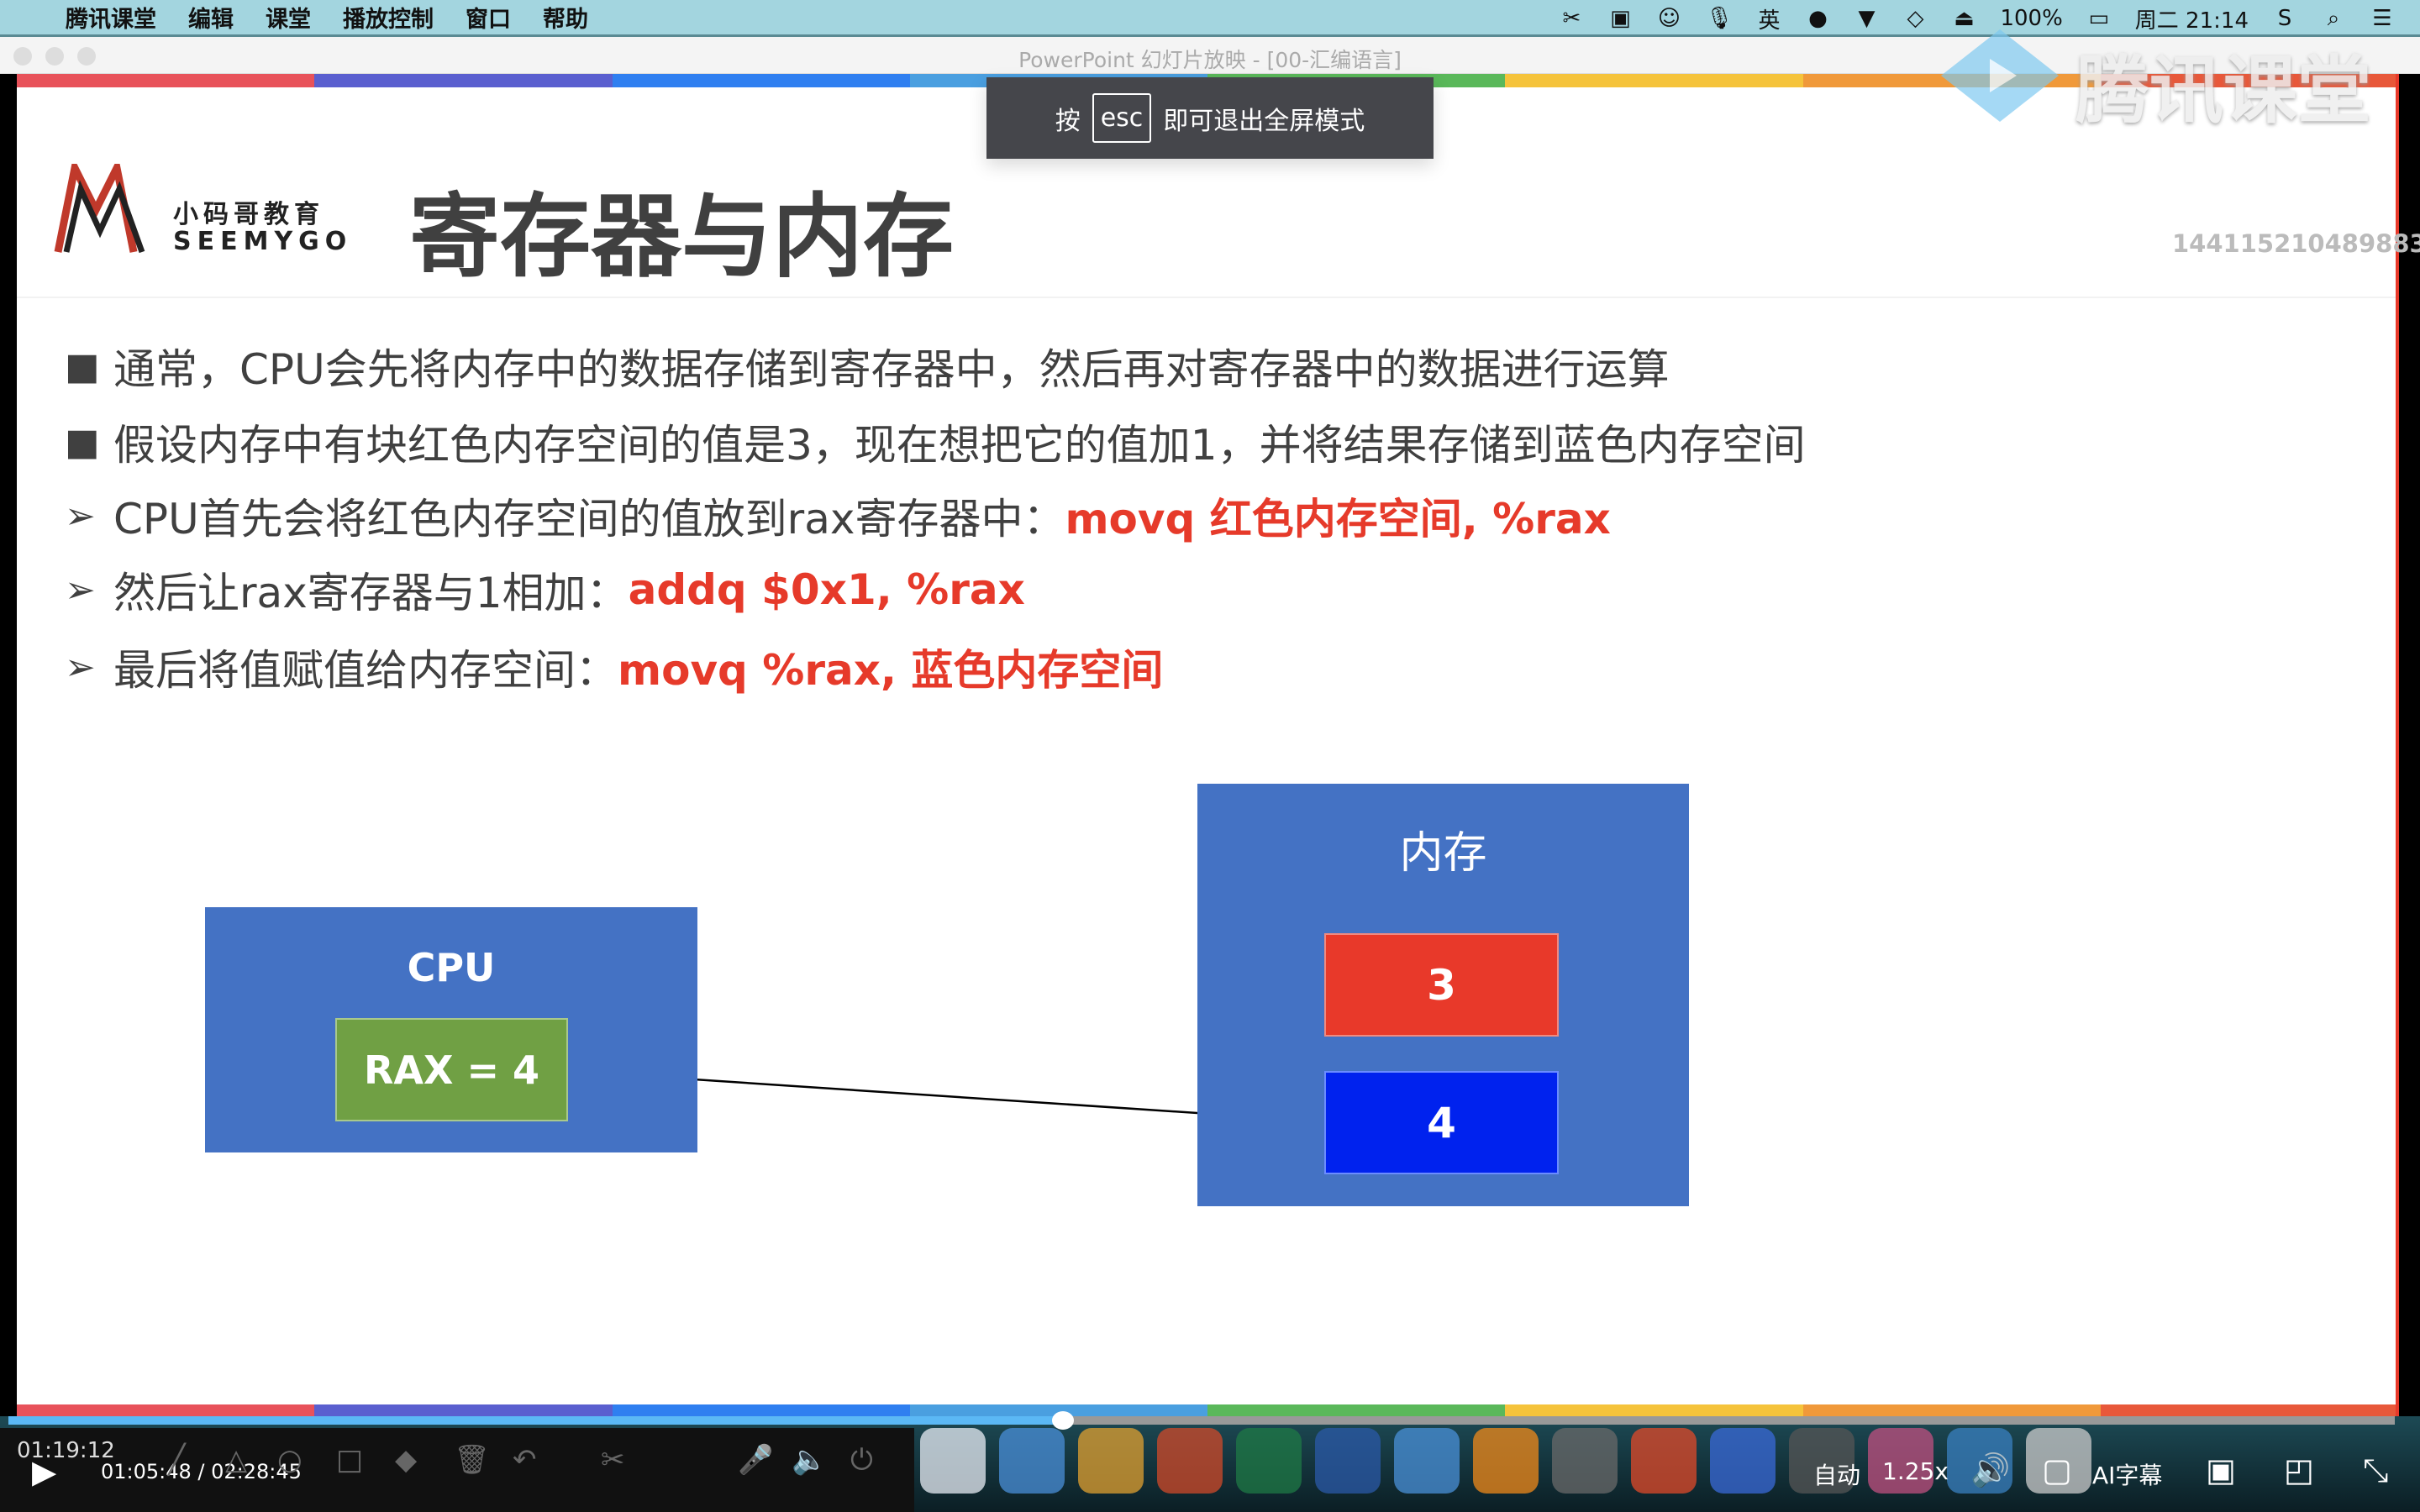  What do you see at coordinates (2299, 1470) in the screenshot?
I see `window-mode-icon: ◰` at bounding box center [2299, 1470].